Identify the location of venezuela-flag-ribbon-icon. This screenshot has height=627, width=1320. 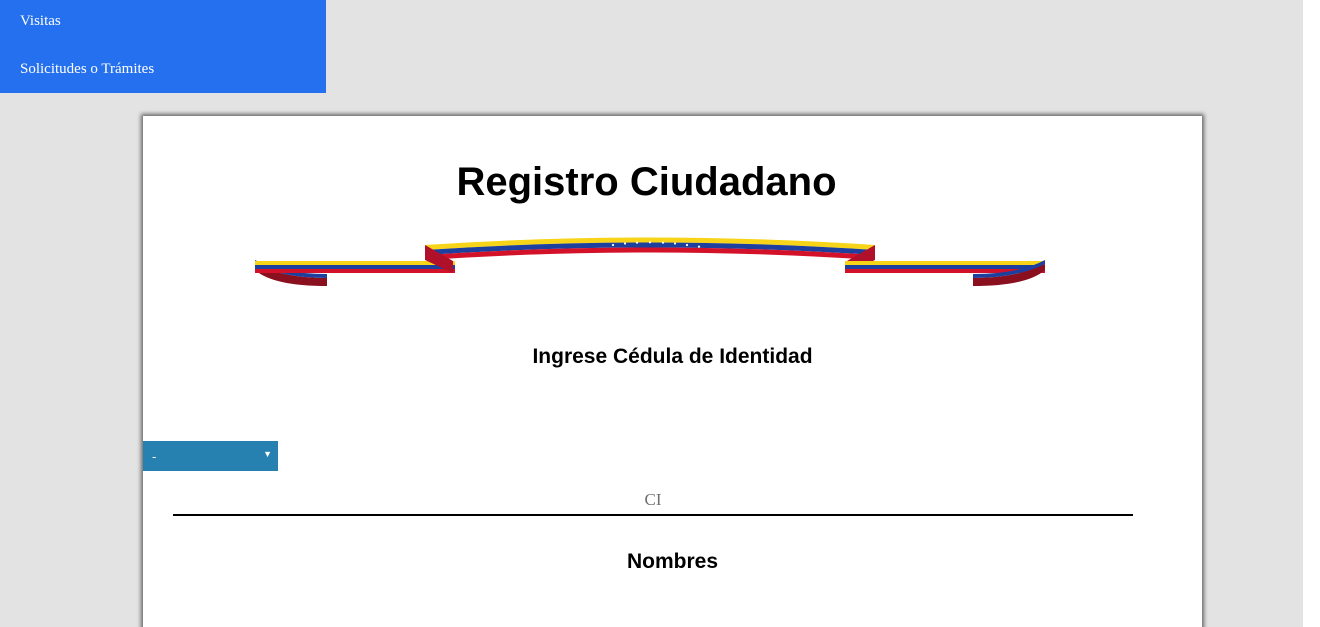
(650, 261).